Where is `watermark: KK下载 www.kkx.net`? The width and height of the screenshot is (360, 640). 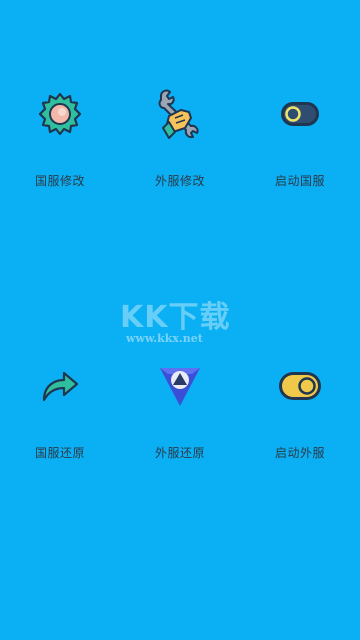
watermark: KK下载 www.kkx.net is located at coordinates (183, 322).